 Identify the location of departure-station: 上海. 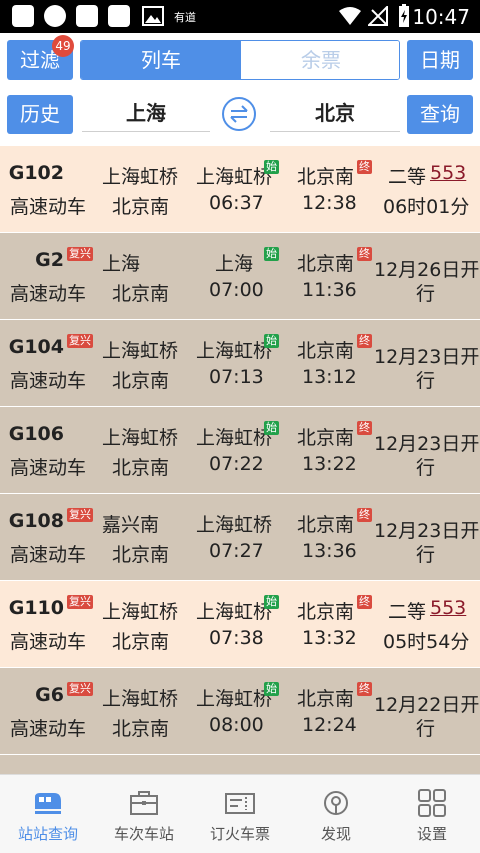
(233, 264).